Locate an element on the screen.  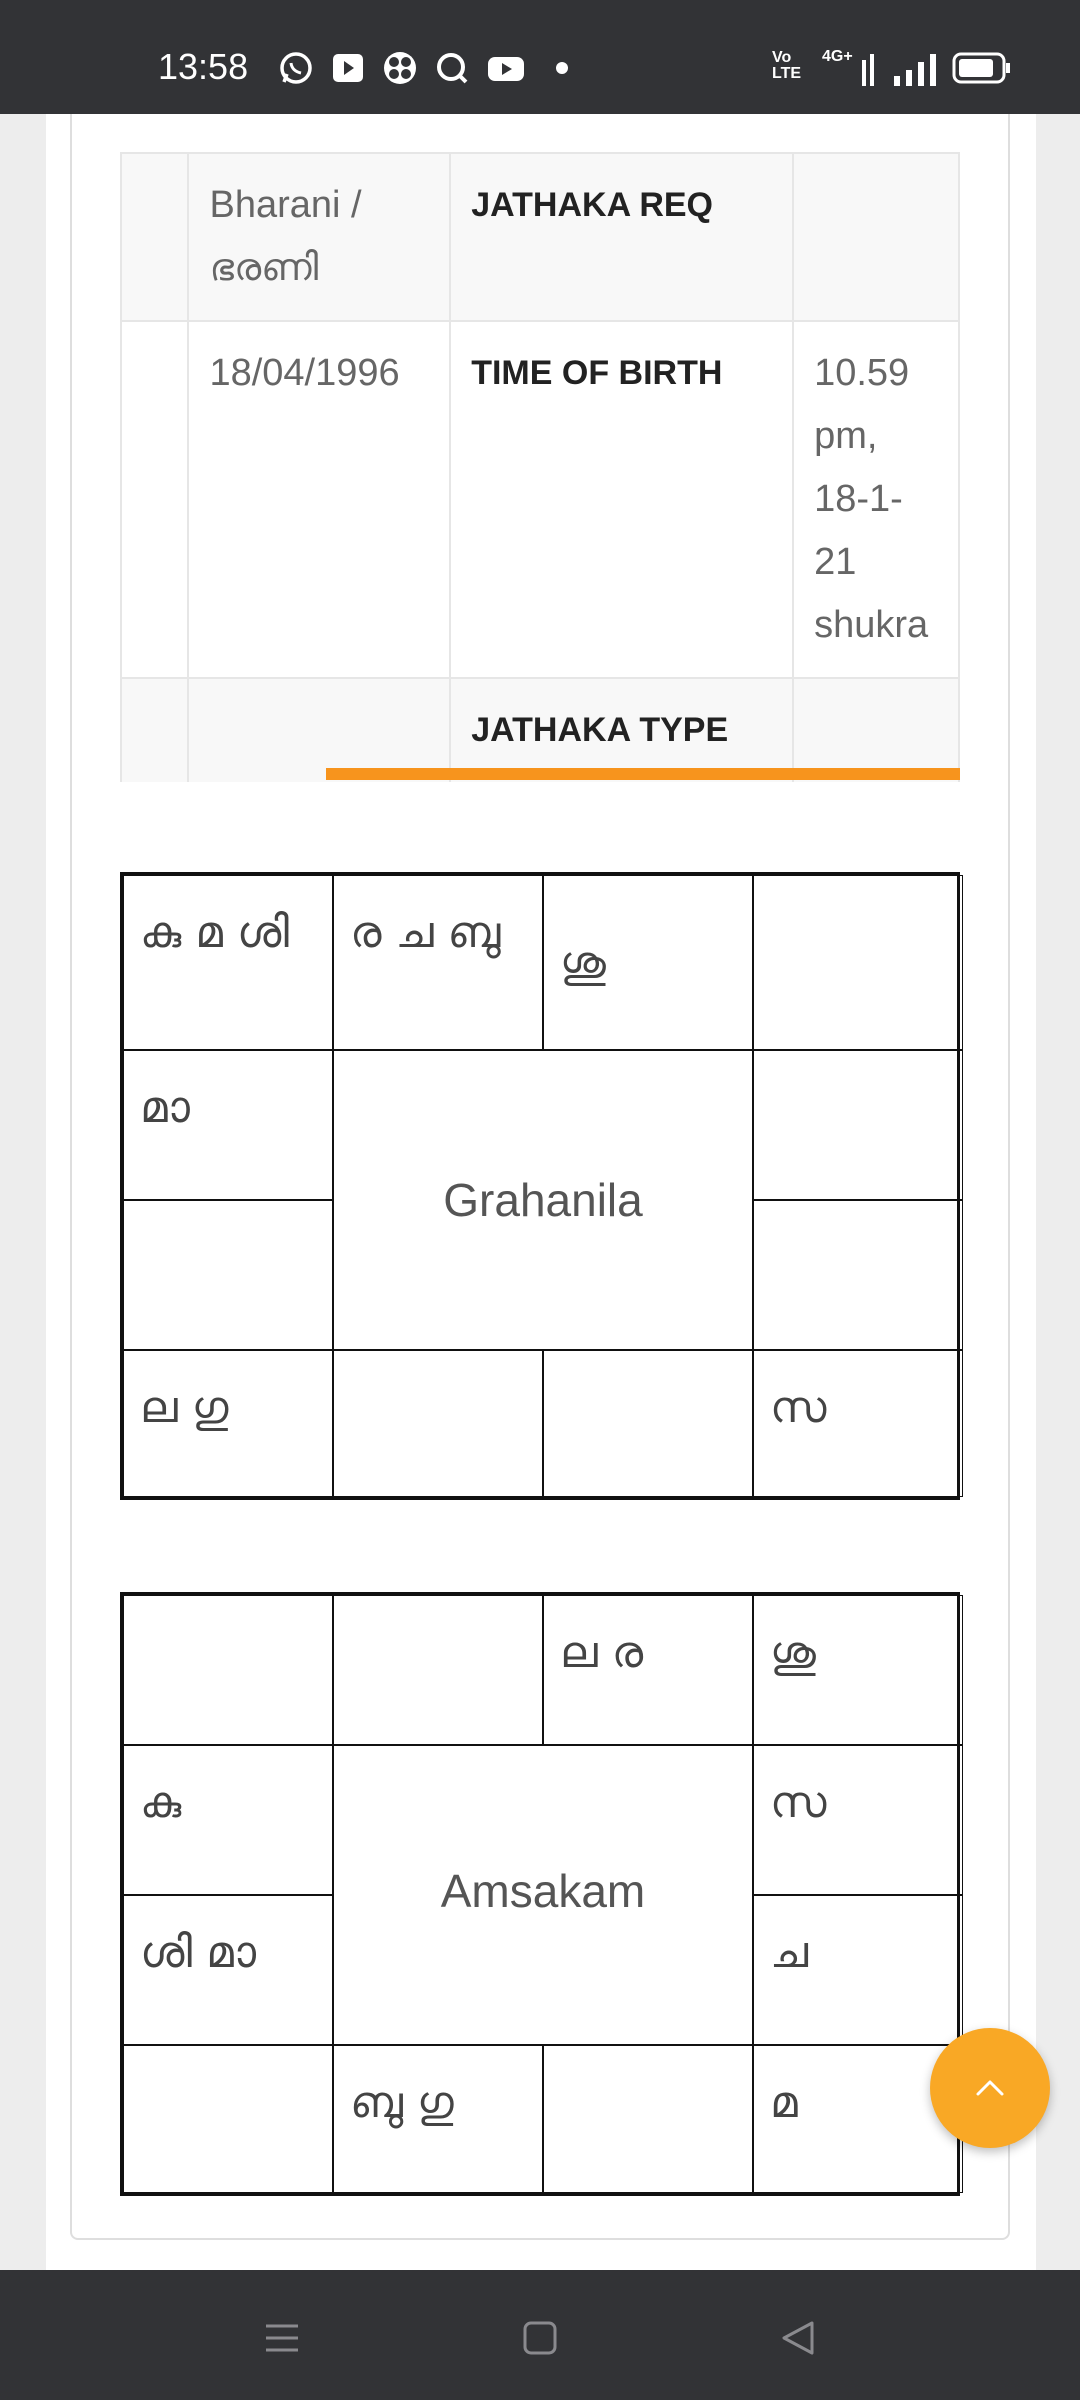
signal-icon is located at coordinates (915, 70).